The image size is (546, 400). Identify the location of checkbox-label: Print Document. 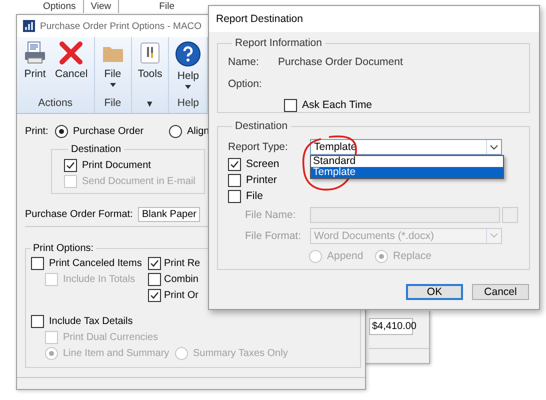
(116, 165).